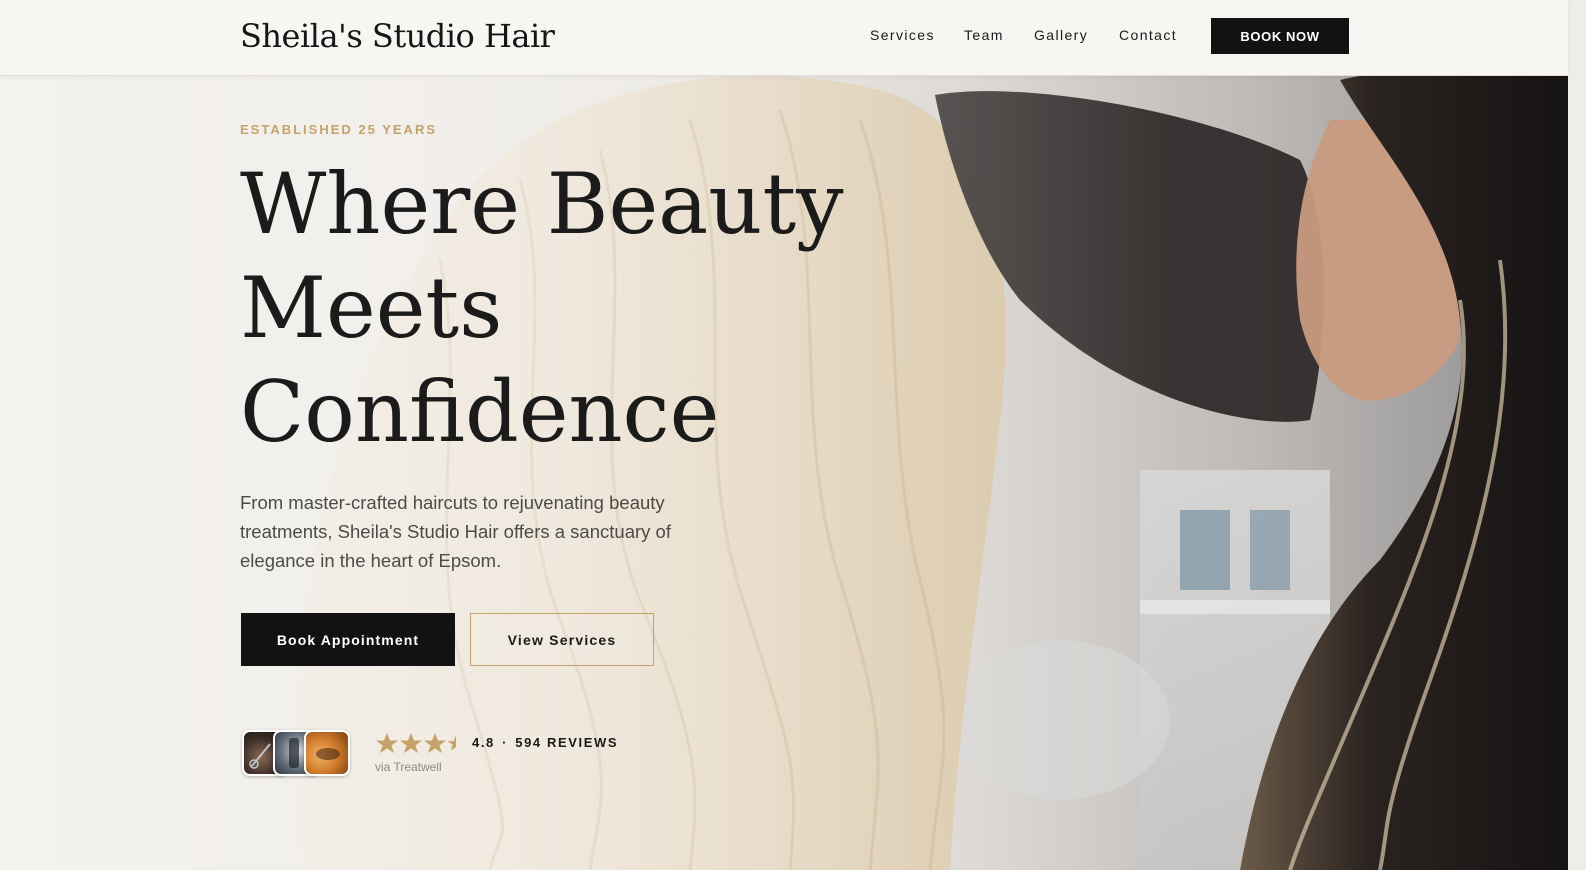  Describe the element at coordinates (480, 412) in the screenshot. I see `headline-line-3: Confidence` at that location.